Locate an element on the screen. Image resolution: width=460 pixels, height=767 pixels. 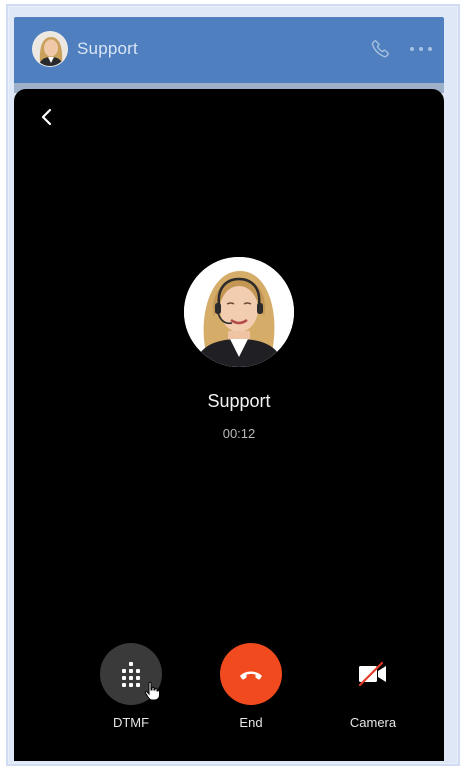
dtmf-control: DTMF is located at coordinates (131, 686).